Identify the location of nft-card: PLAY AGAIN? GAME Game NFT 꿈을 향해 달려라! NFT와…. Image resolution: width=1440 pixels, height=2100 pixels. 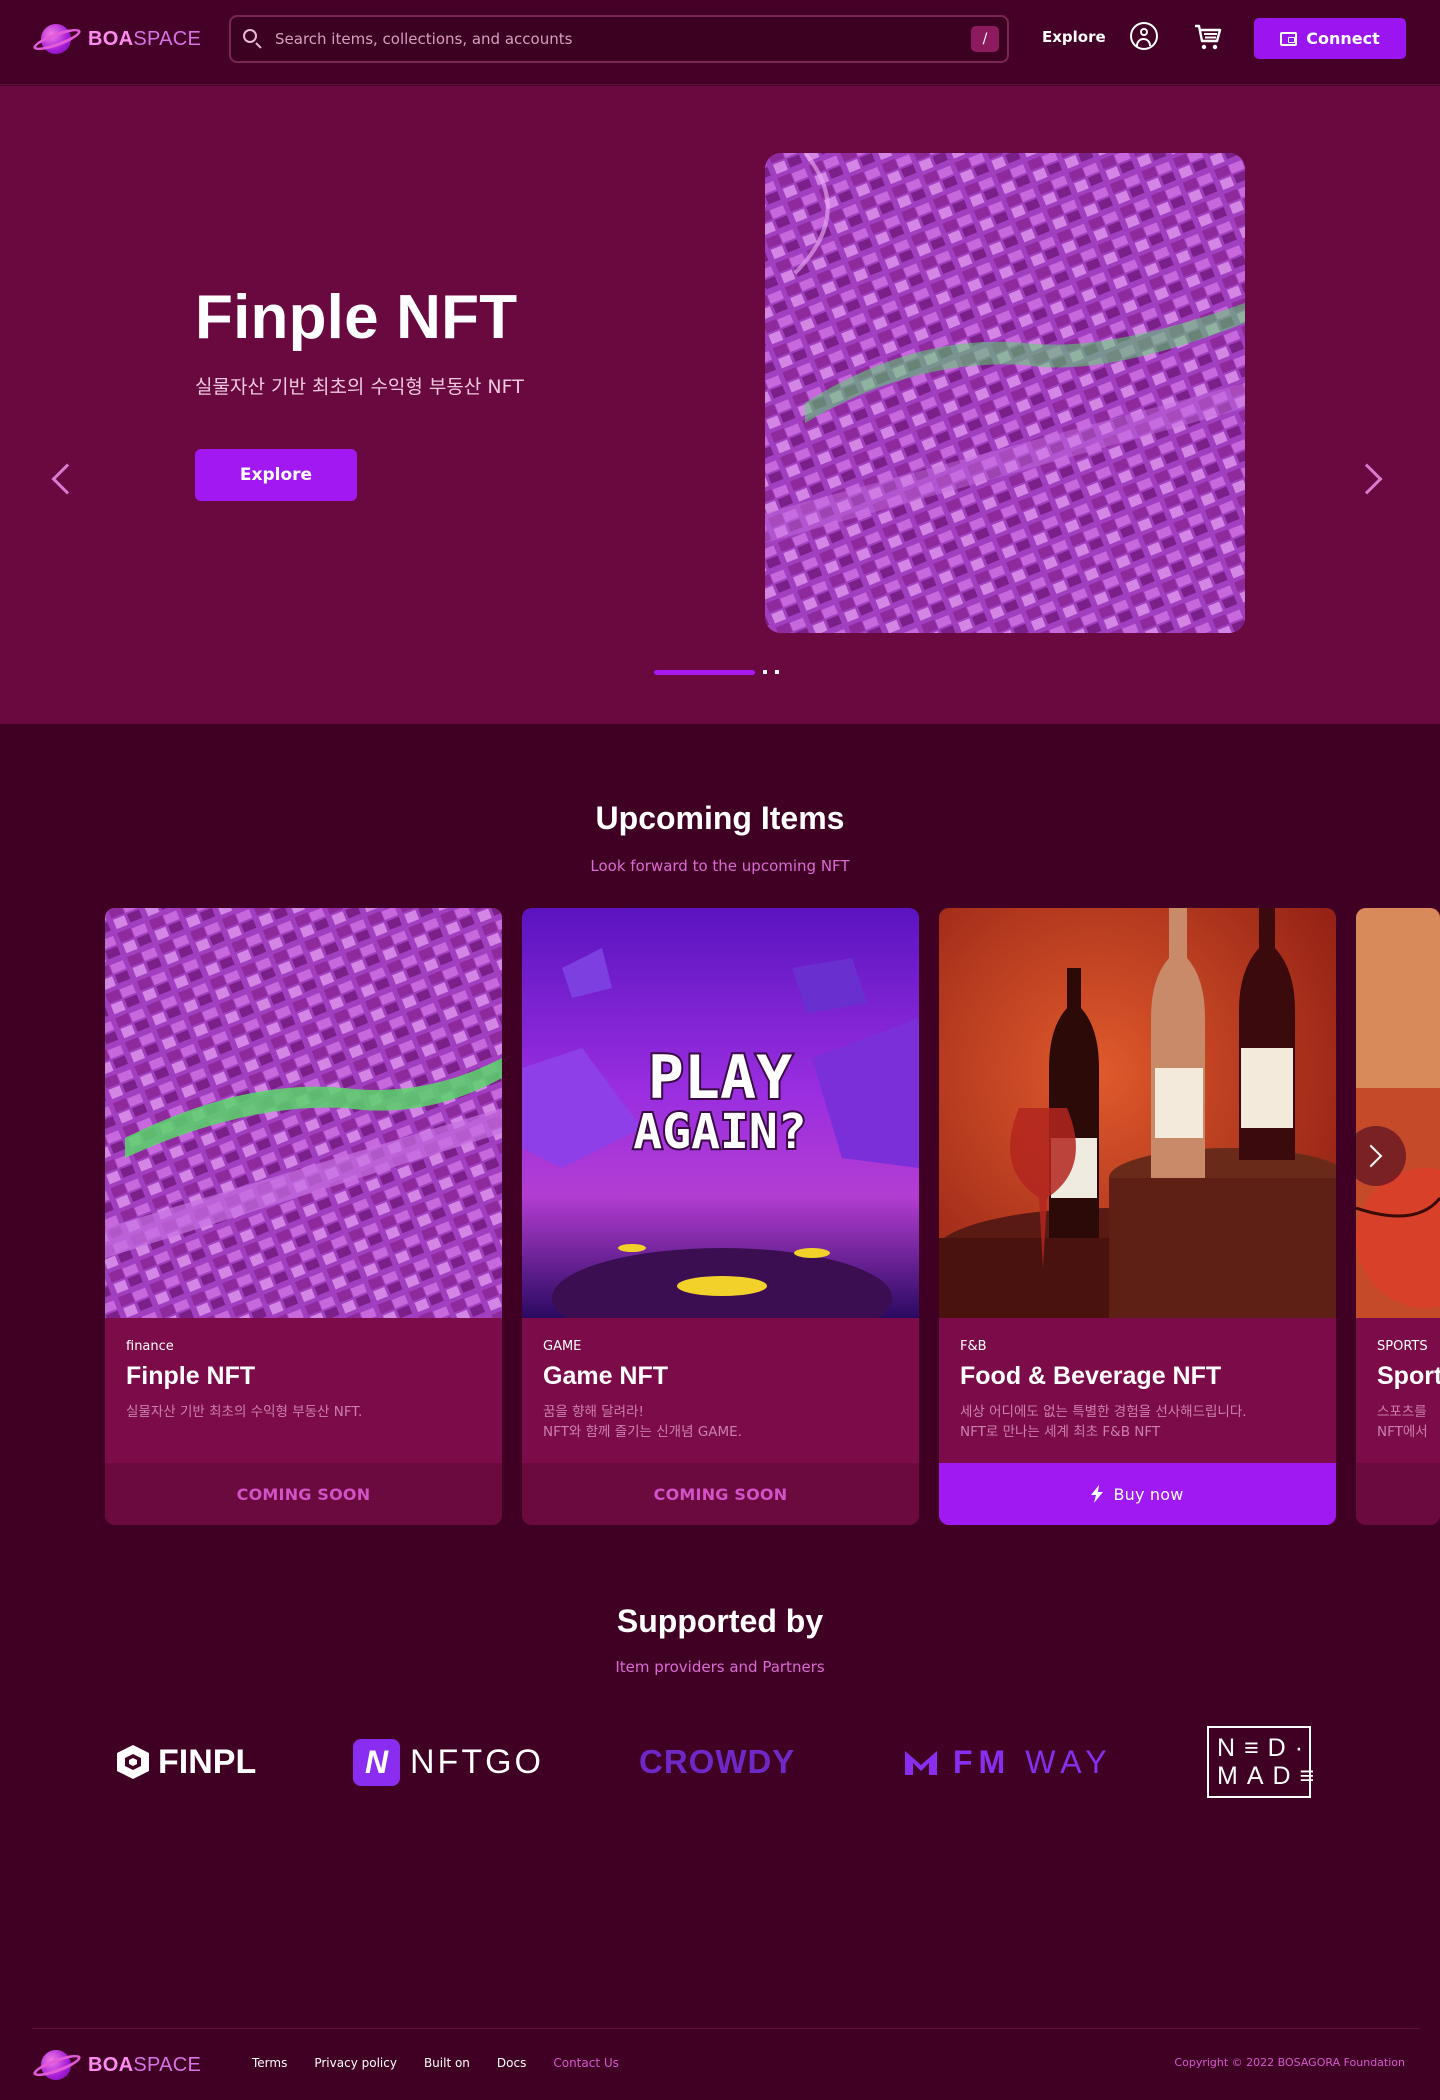
(720, 1216).